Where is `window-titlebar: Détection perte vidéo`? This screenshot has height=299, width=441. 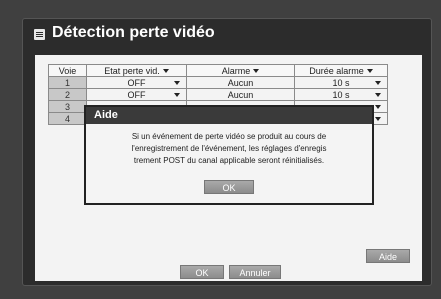 window-titlebar: Détection perte vidéo is located at coordinates (227, 35).